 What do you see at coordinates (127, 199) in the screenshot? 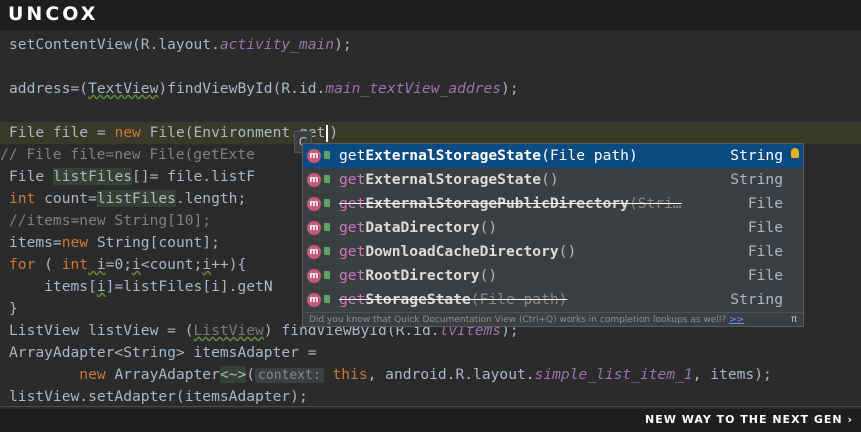
I see `code-line-8: int count=listFiles.length;` at bounding box center [127, 199].